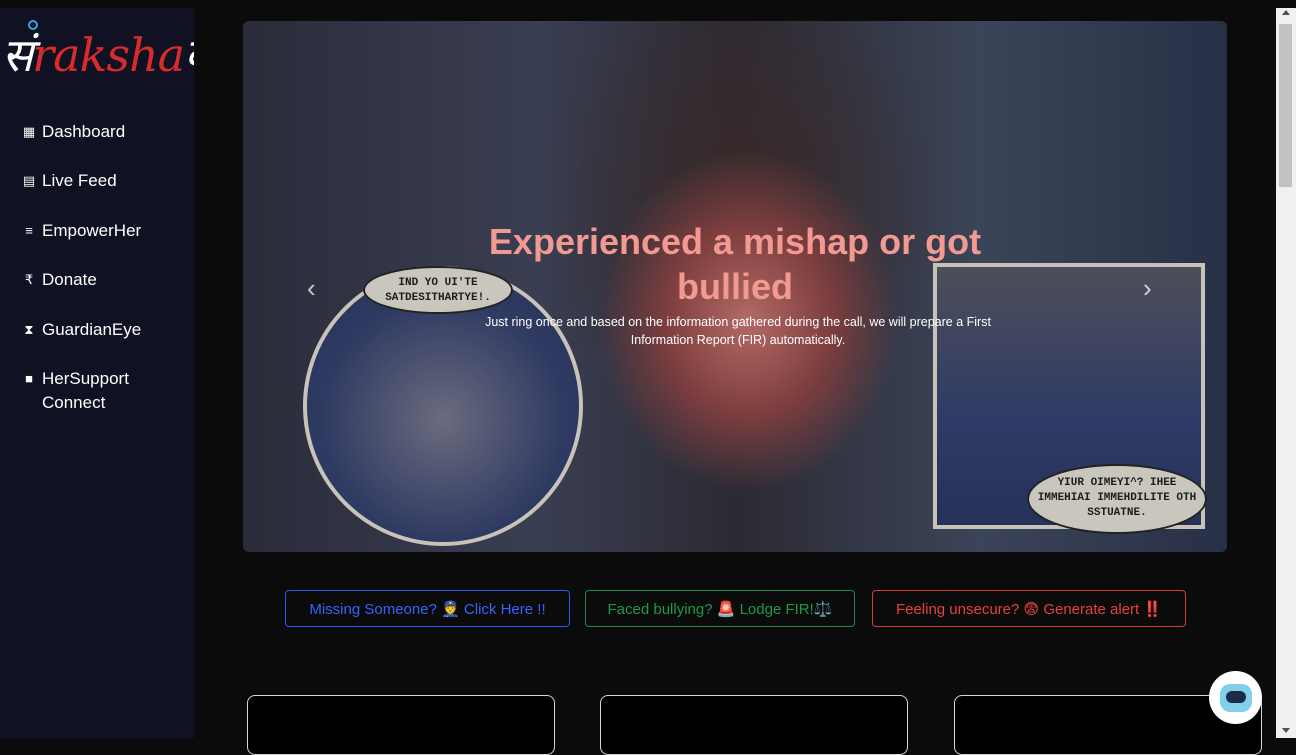 This screenshot has width=1296, height=755. What do you see at coordinates (29, 230) in the screenshot?
I see `list-icon: ≡` at bounding box center [29, 230].